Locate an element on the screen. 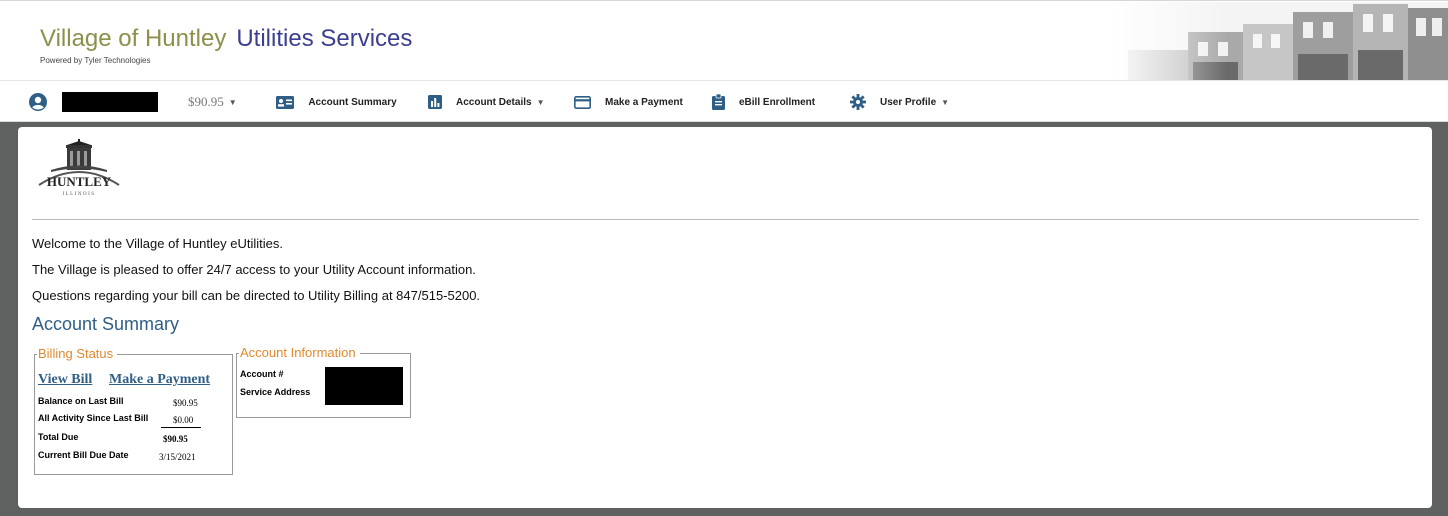  activity-value: $0.00 is located at coordinates (183, 420).